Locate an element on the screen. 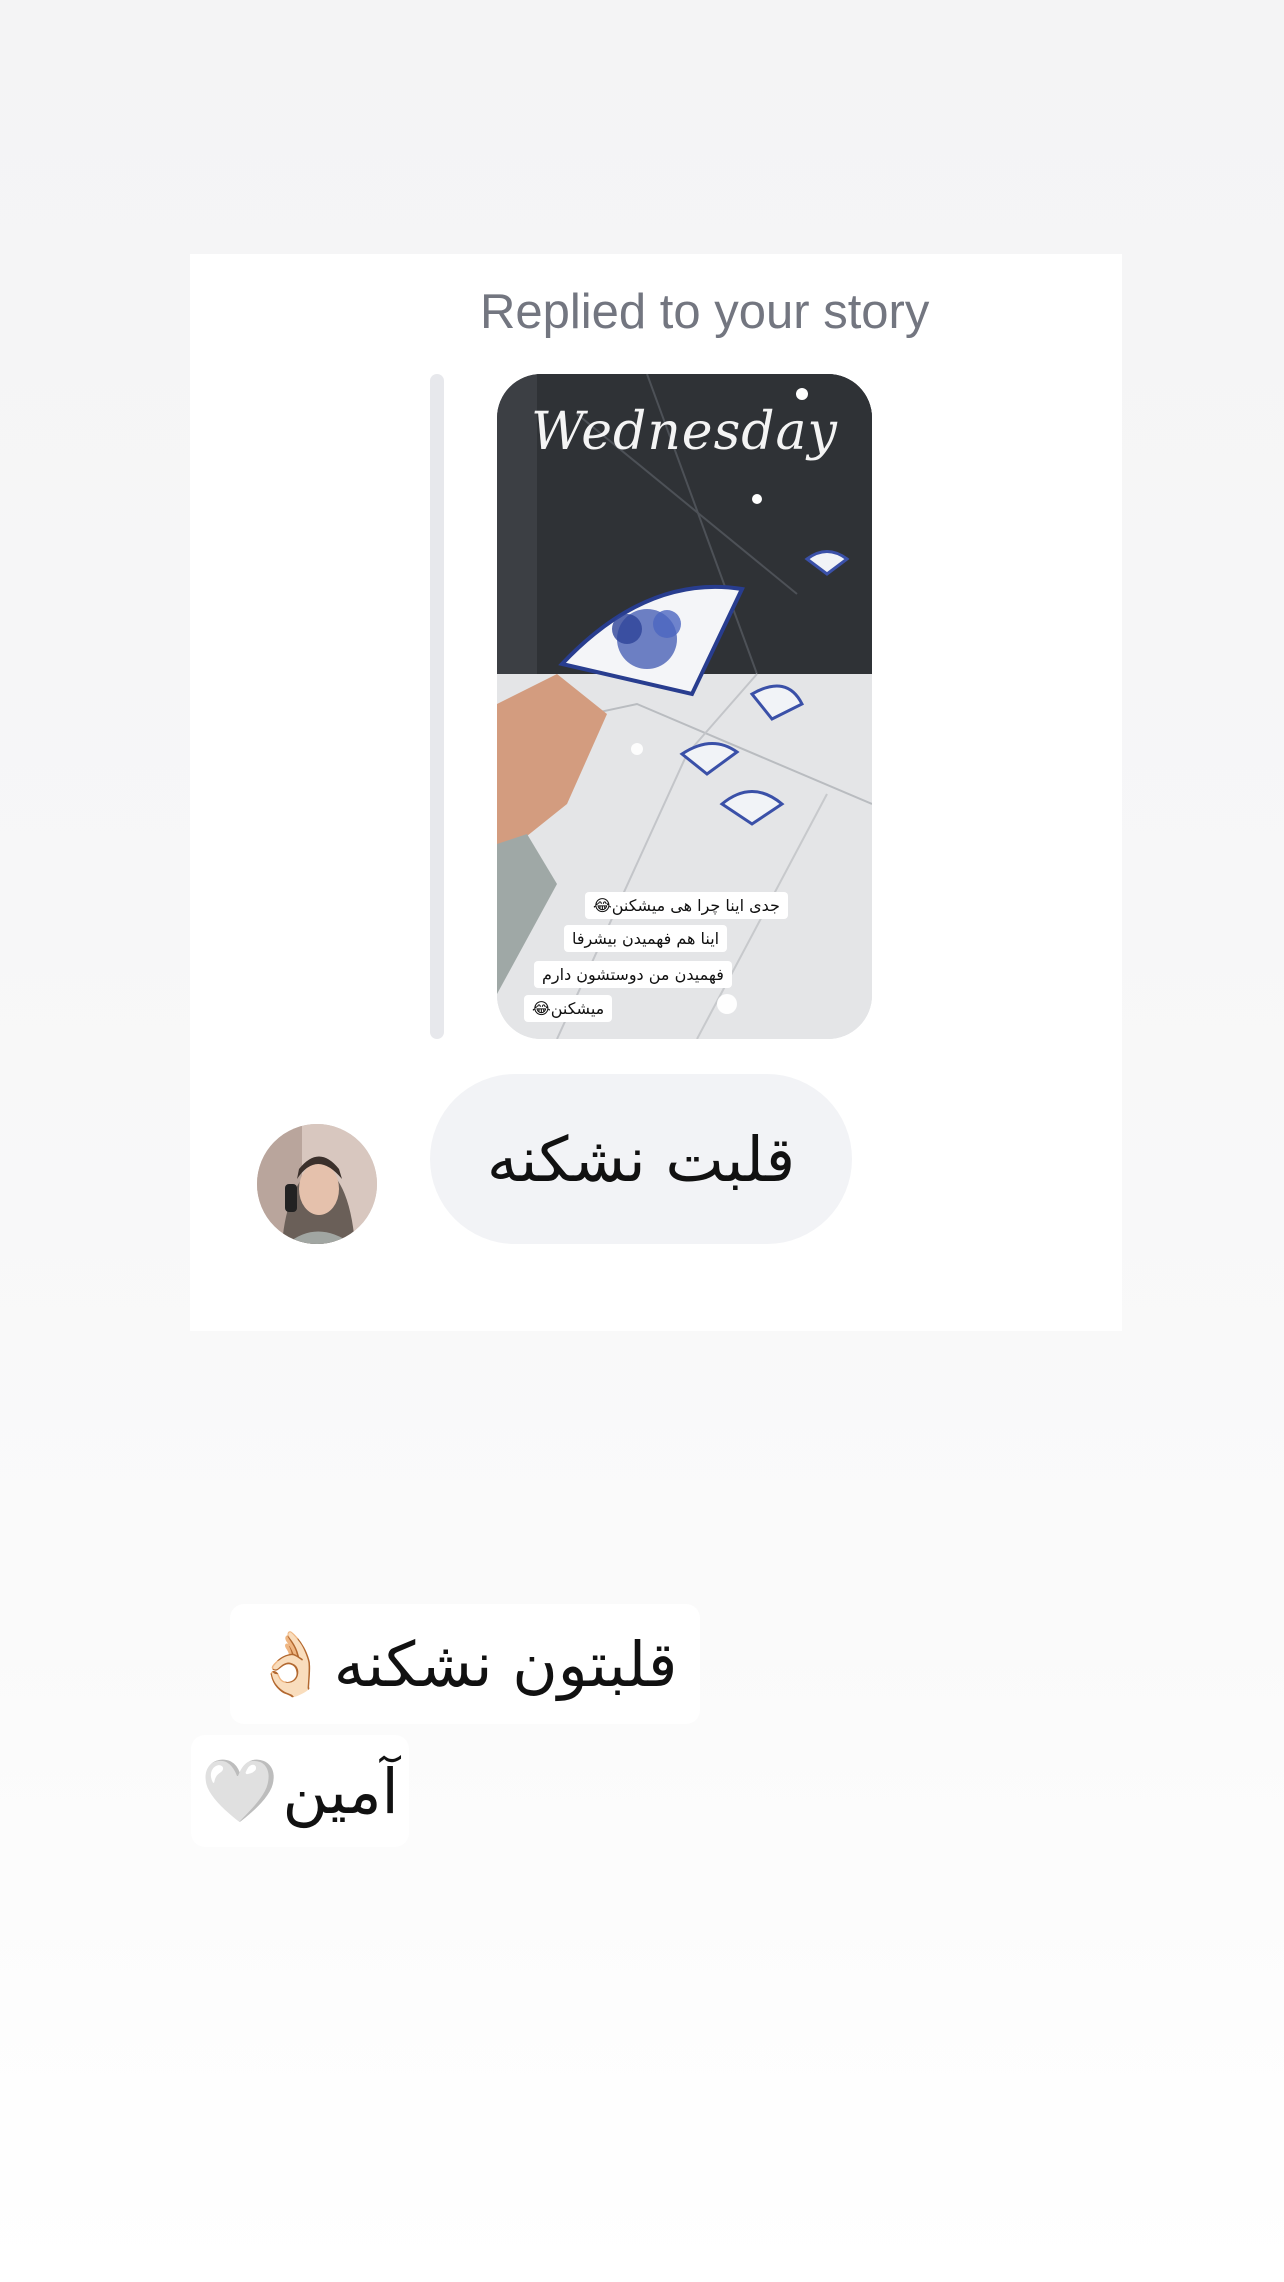 This screenshot has height=2282, width=1284. overlay-text-box-2: آمین 🤍 is located at coordinates (300, 1791).